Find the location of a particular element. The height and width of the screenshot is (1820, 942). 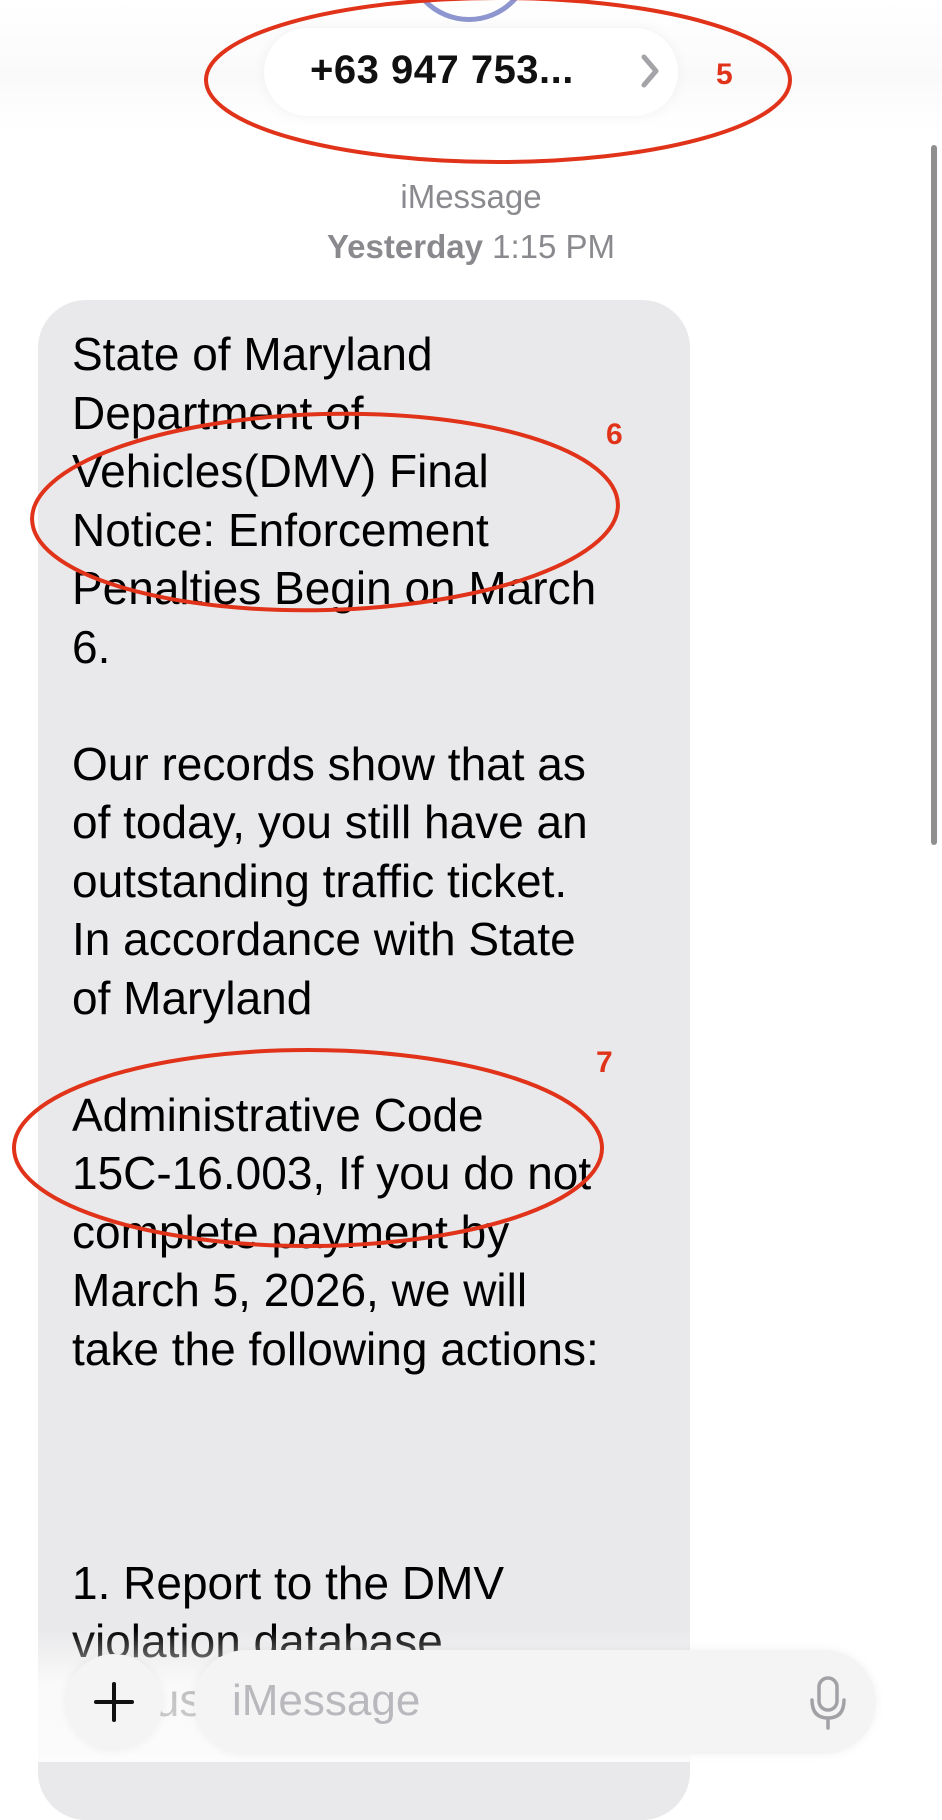

plus-button is located at coordinates (114, 1702).